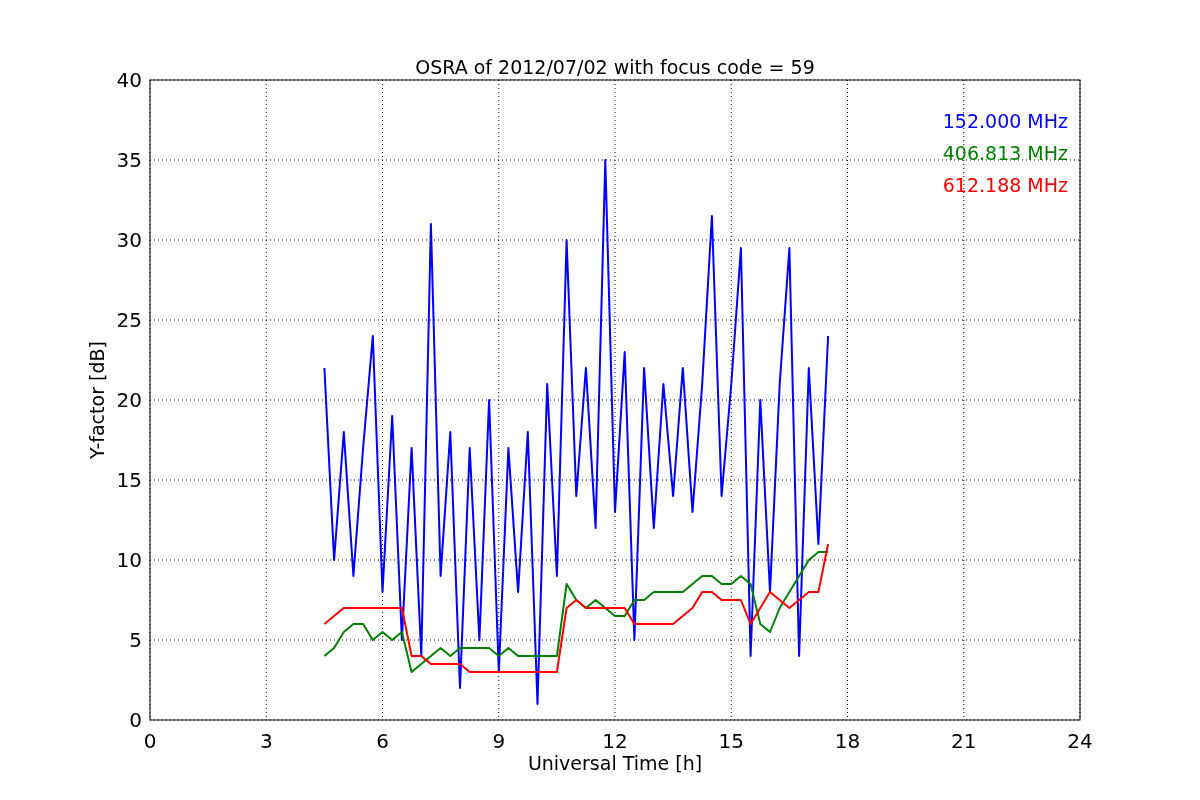  What do you see at coordinates (382, 741) in the screenshot?
I see `x-tick-label: 6` at bounding box center [382, 741].